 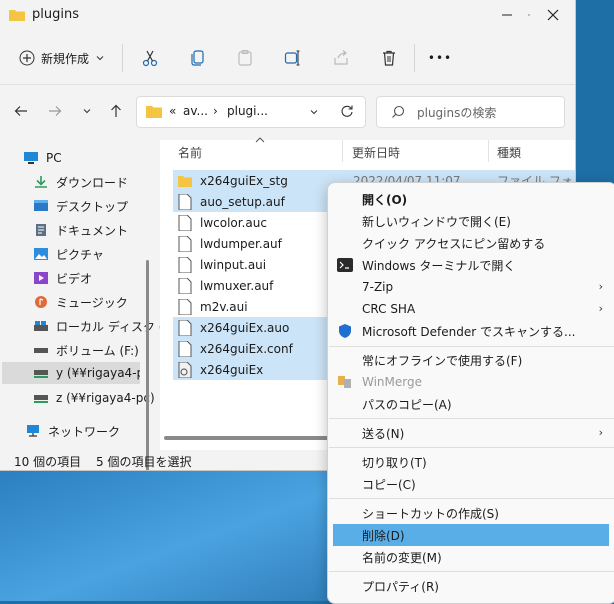 What do you see at coordinates (104, 278) in the screenshot?
I see `nav-item-videos: ビデオ` at bounding box center [104, 278].